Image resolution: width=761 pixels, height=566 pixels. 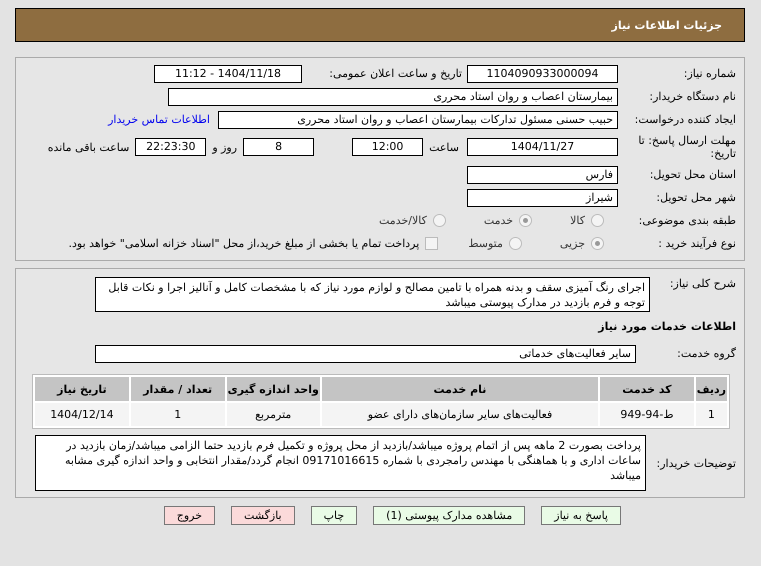 What do you see at coordinates (340, 463) in the screenshot?
I see `notes-box: پرداخت بصورت 2 ماهه پس از اتمام پروژه میباشد/بازدید از محل پروژه و تکمیل فرم بازدید حتما الزامی میباشد/زمان بازدید در ساعات اداری و با هماهنگی با مهندس رامجردی با شماره 09171016615 انجام گردد/مقدار انتخابی و واحد اندازه گیری مشابه میباشد` at bounding box center [340, 463].